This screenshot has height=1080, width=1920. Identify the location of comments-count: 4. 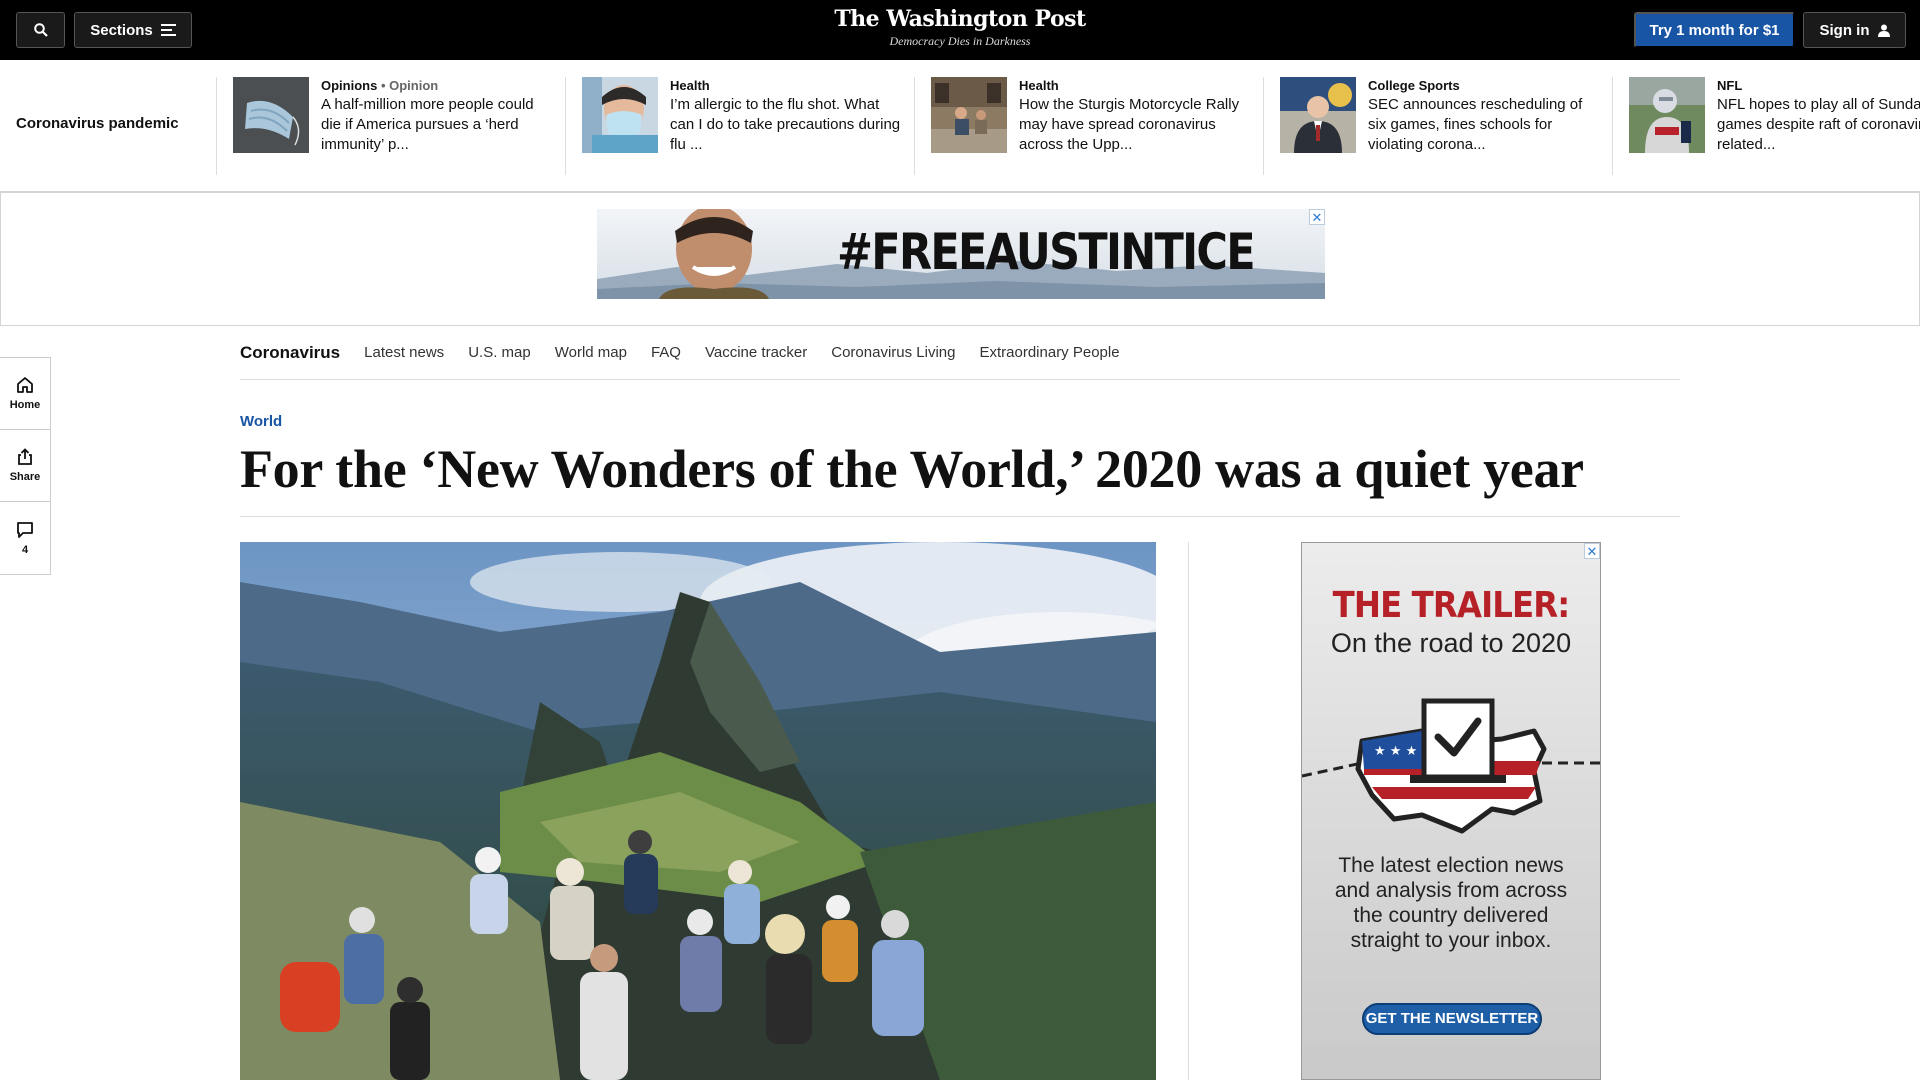
(25, 549).